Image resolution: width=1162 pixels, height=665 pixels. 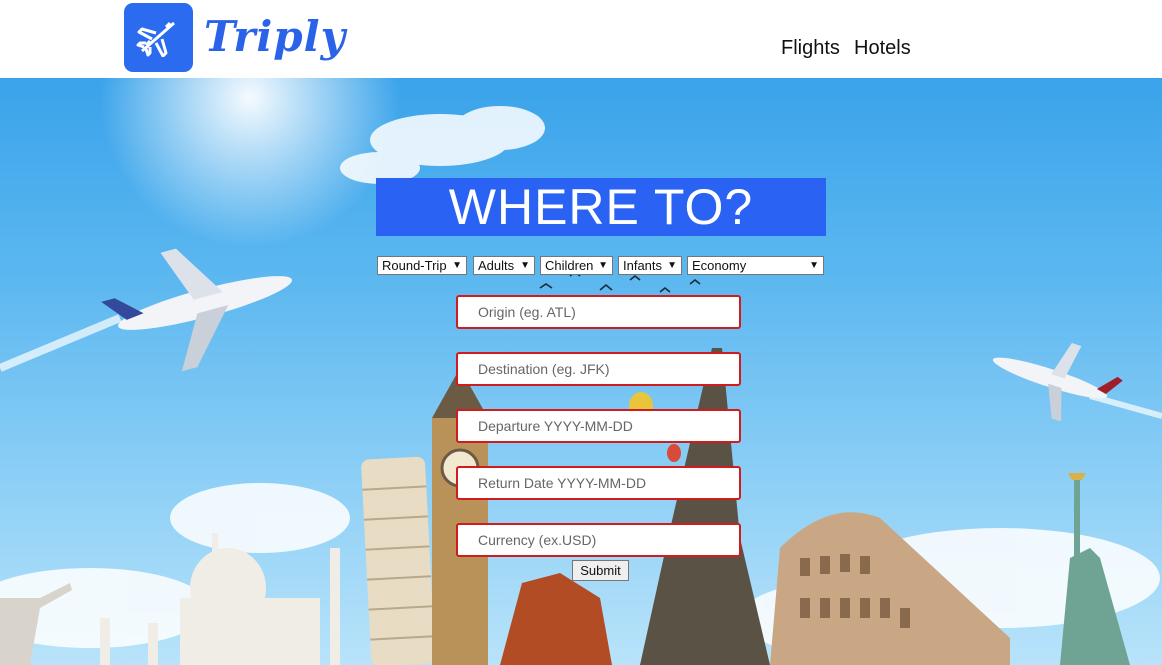 I want to click on departure-date-input, so click(x=598, y=426).